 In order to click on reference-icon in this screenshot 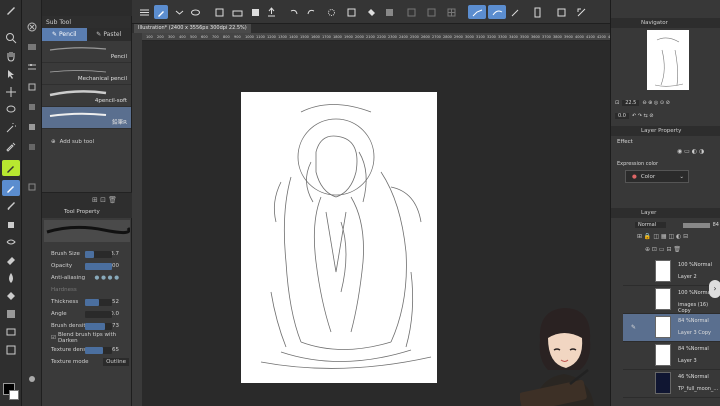, I will do `click(411, 12)`.